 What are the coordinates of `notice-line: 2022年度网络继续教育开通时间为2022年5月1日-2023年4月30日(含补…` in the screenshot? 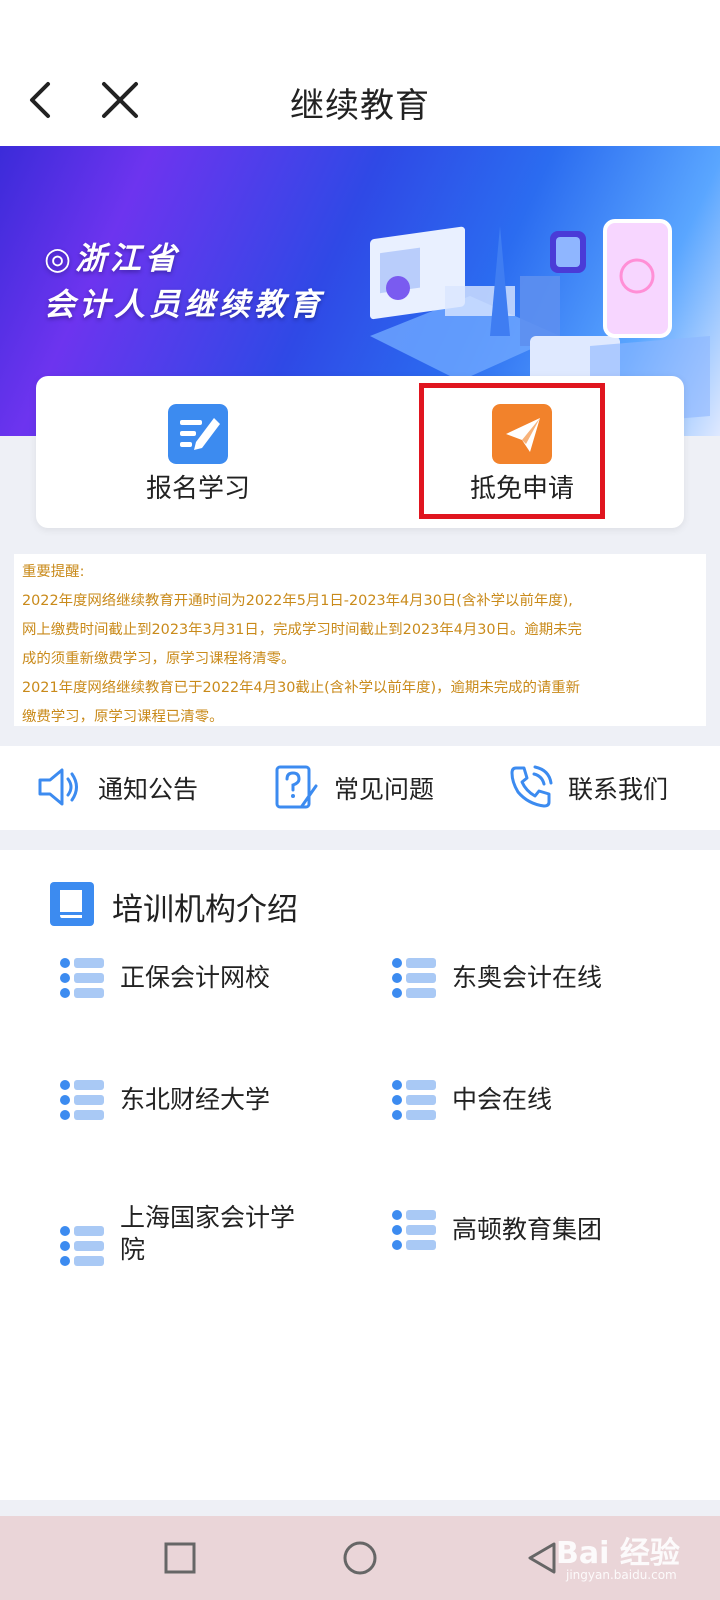 It's located at (297, 601).